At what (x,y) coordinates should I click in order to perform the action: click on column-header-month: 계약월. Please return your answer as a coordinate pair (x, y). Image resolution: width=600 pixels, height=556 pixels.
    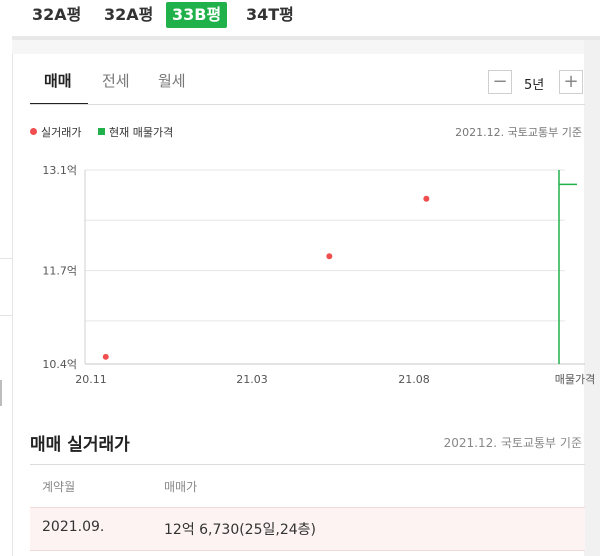
    Looking at the image, I should click on (59, 487).